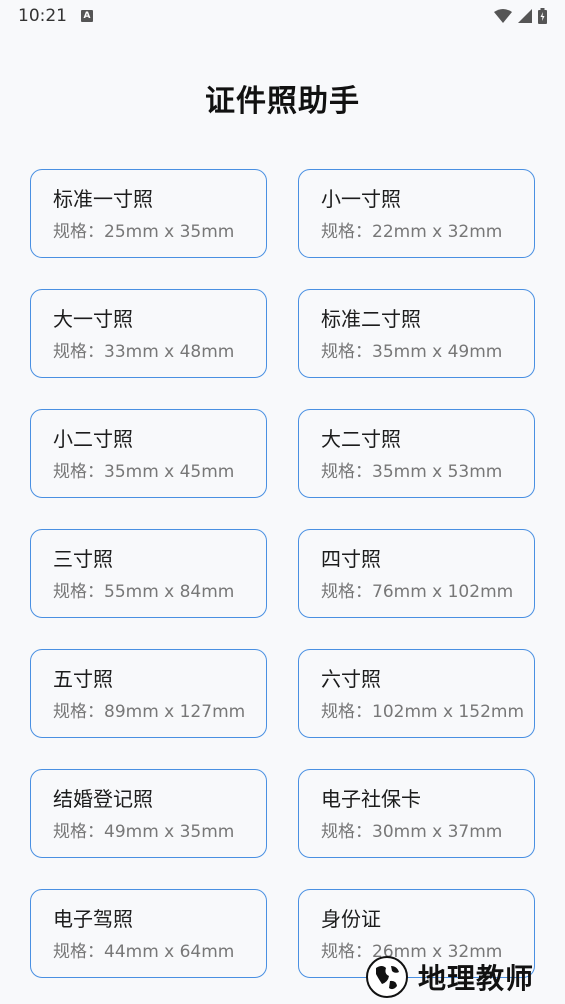 Image resolution: width=565 pixels, height=1004 pixels. What do you see at coordinates (93, 319) in the screenshot?
I see `card-name: 大一寸照` at bounding box center [93, 319].